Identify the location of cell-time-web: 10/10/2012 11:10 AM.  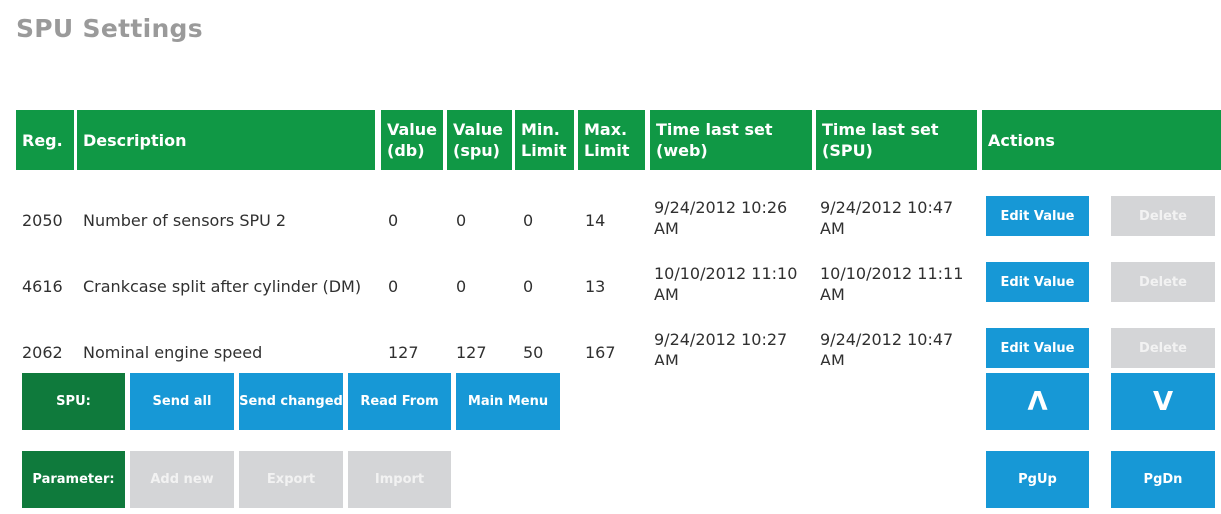
(725, 284).